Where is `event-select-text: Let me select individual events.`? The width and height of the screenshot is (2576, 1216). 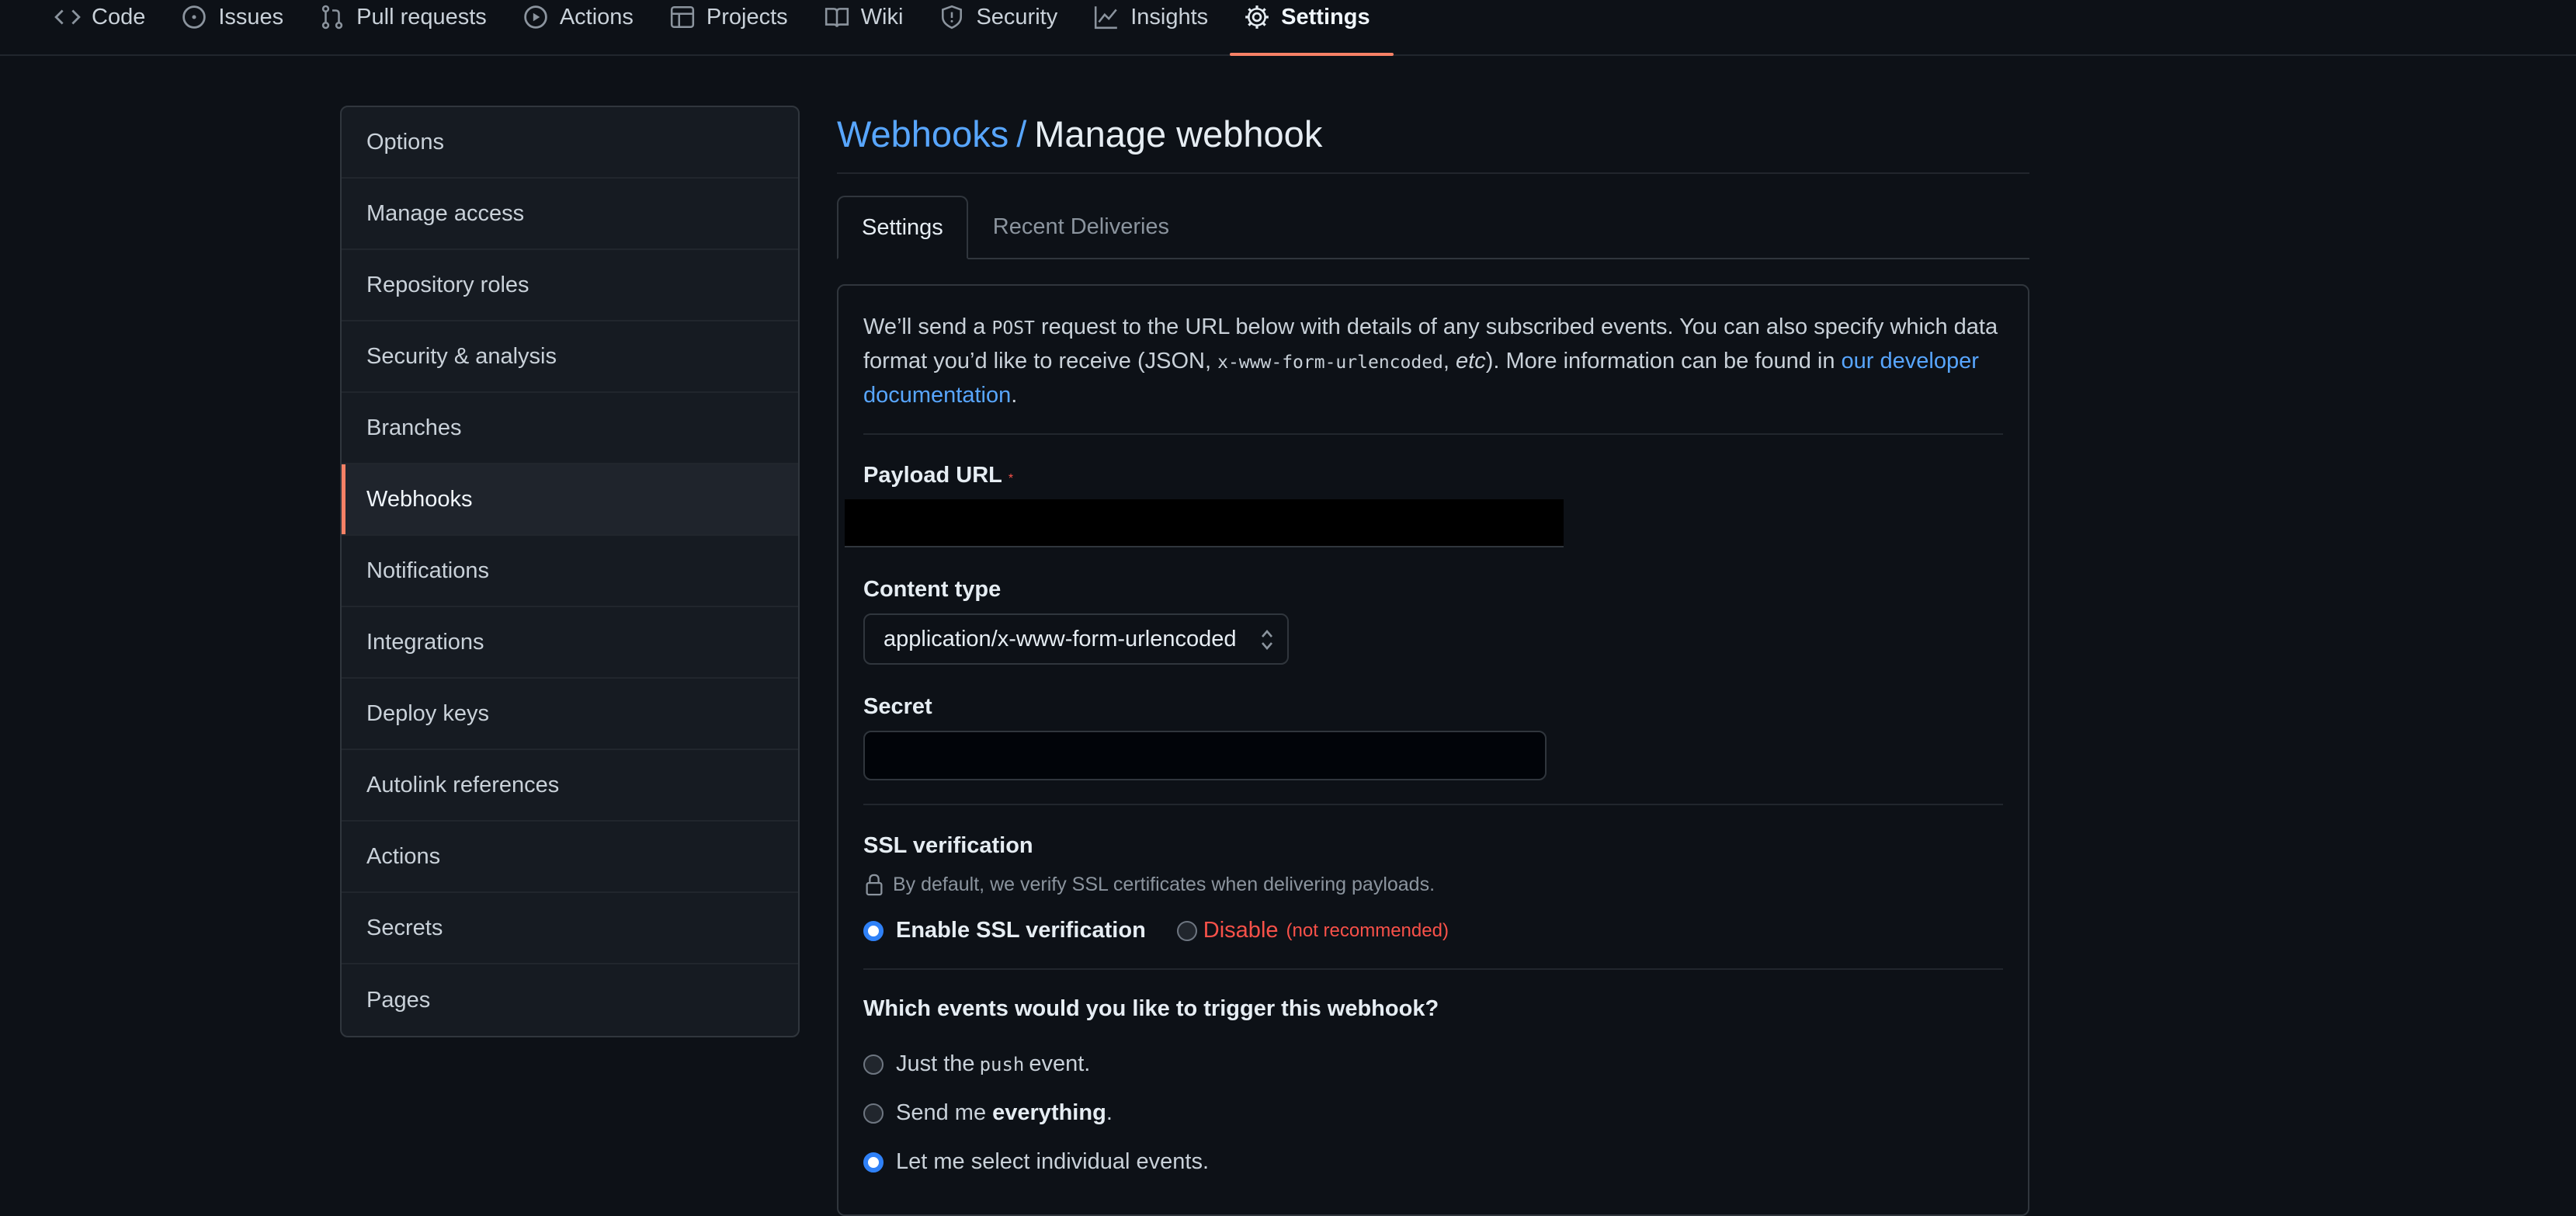 event-select-text: Let me select individual events. is located at coordinates (1052, 1161).